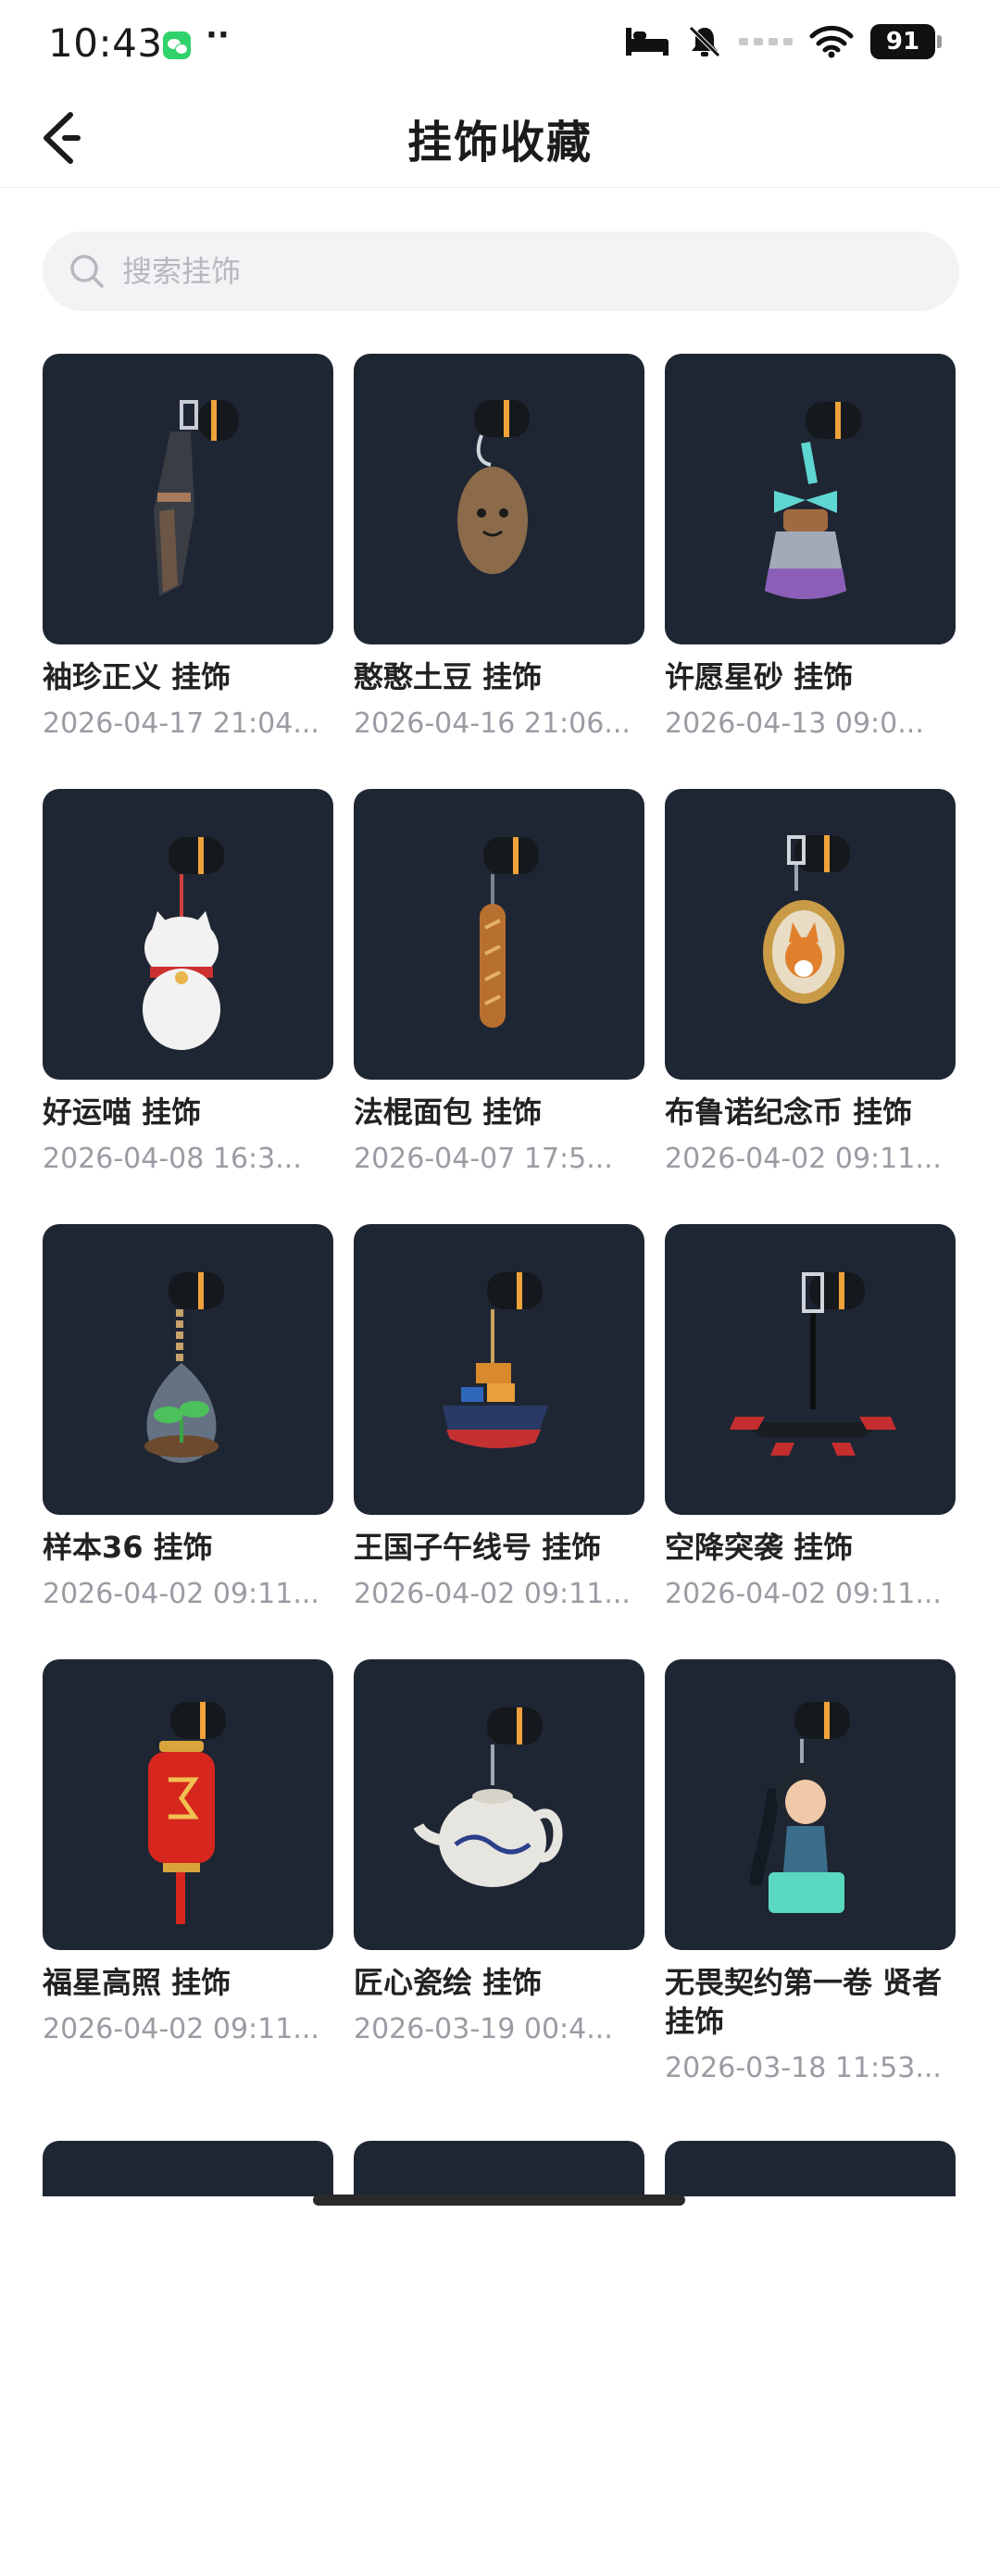 The image size is (1000, 2576). I want to click on more-dots-icon: ··, so click(218, 36).